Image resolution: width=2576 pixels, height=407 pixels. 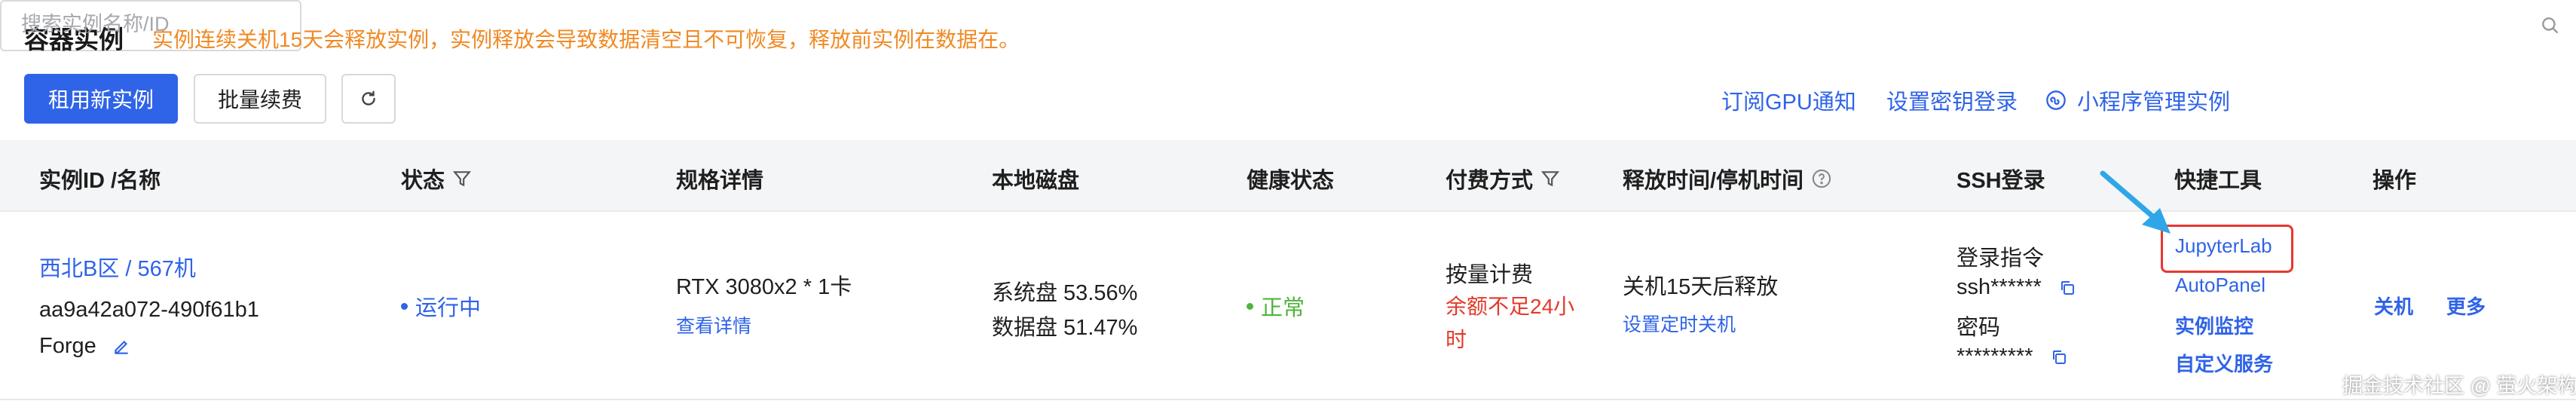 What do you see at coordinates (1978, 328) in the screenshot?
I see `ssh-password-label: 密码` at bounding box center [1978, 328].